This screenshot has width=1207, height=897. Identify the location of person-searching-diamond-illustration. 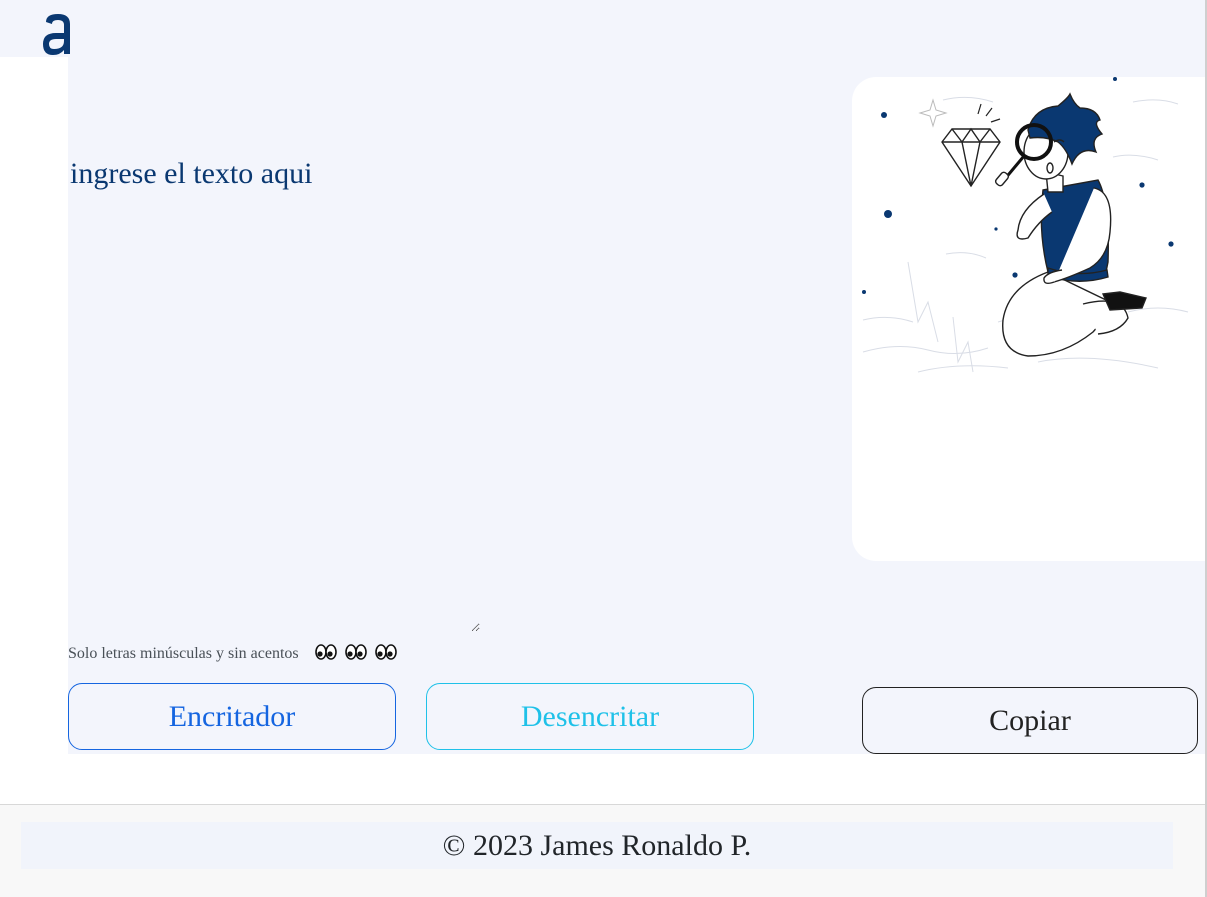
(1028, 232).